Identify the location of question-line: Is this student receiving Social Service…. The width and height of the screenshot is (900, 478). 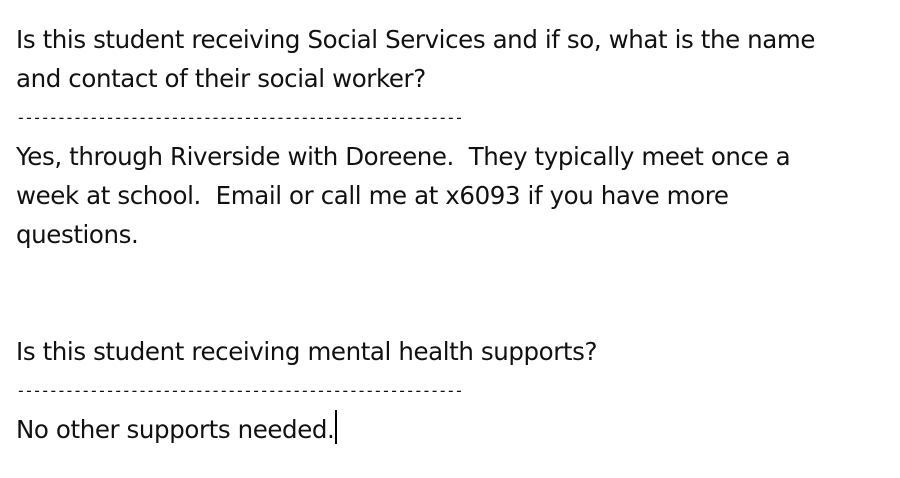
(416, 39).